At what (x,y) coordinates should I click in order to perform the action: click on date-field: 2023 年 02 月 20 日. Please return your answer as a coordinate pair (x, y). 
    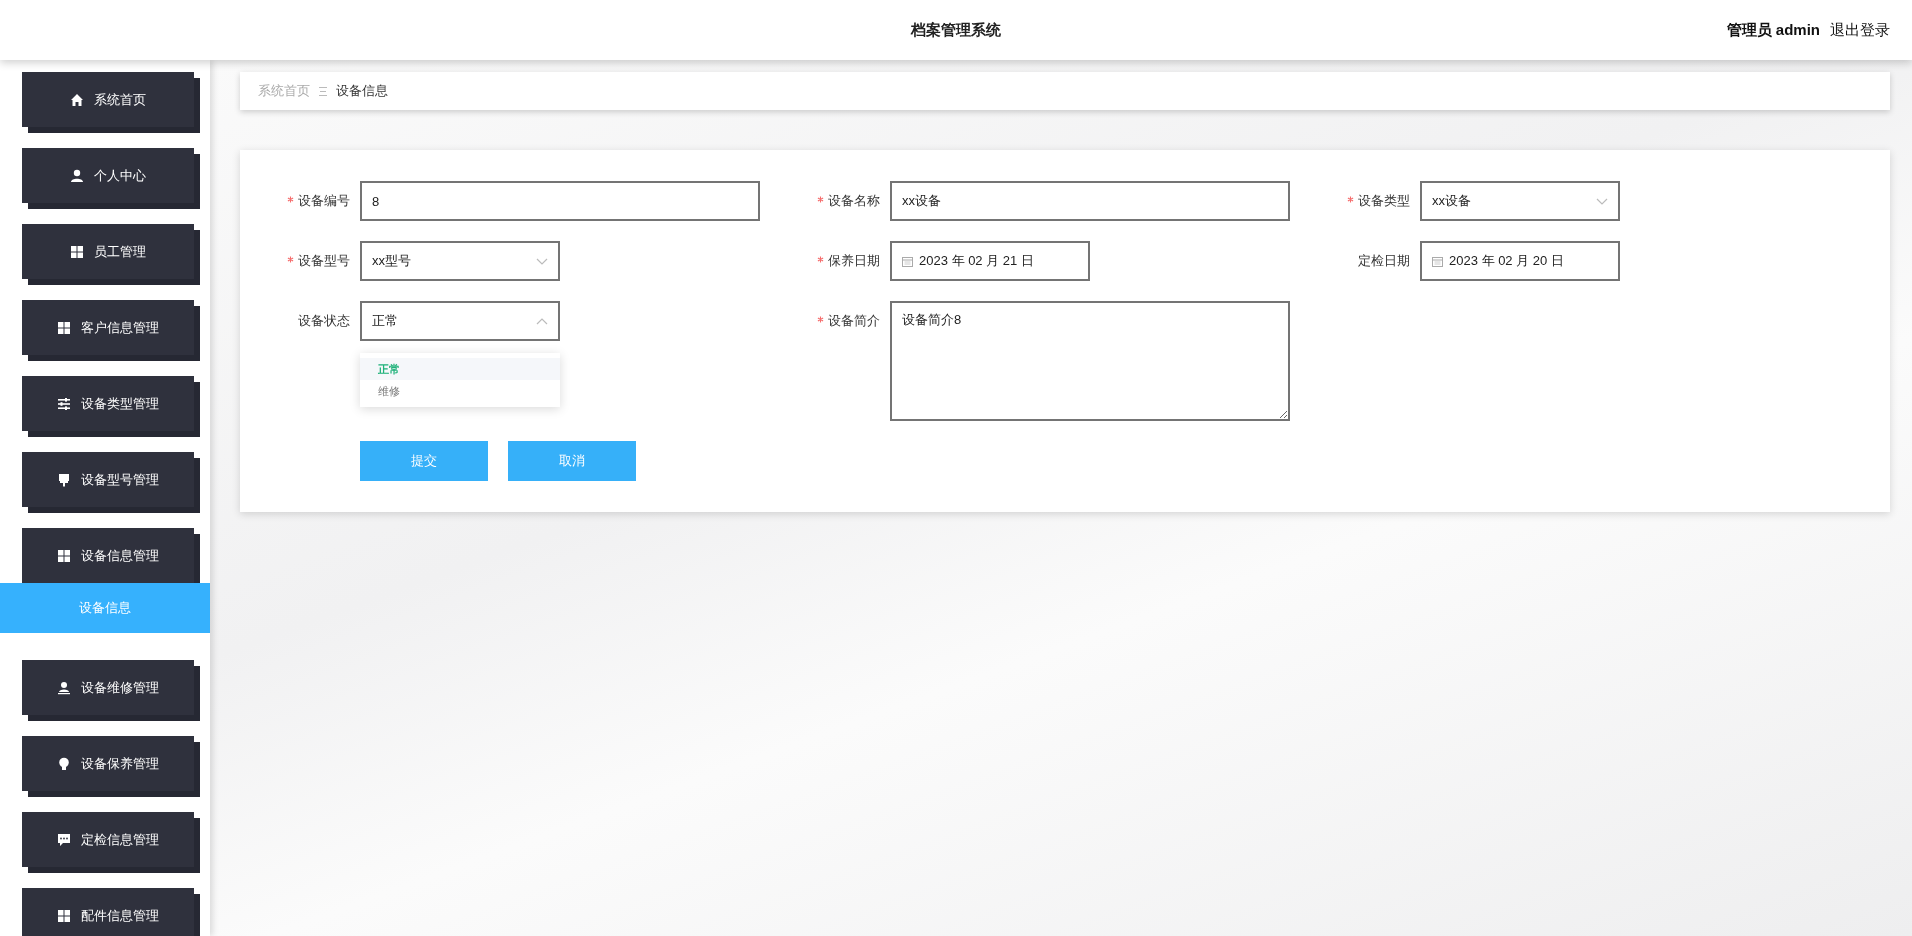
    Looking at the image, I should click on (1520, 261).